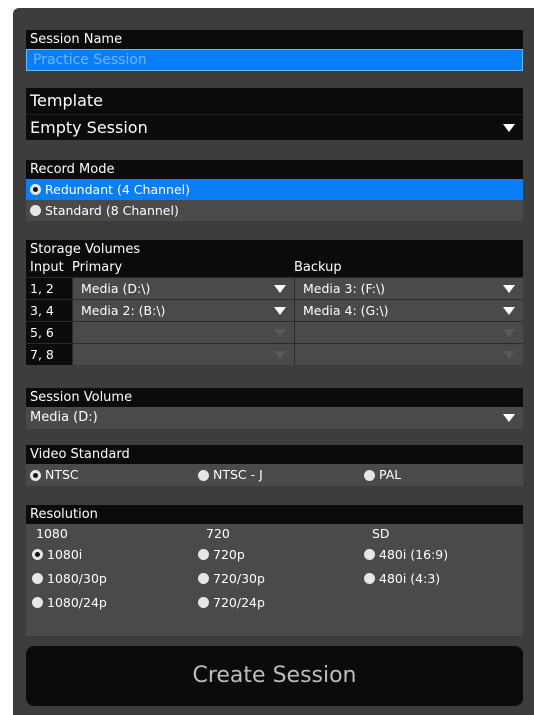 The image size is (534, 715). Describe the element at coordinates (390, 474) in the screenshot. I see `video-standard-option-label: PAL` at that location.